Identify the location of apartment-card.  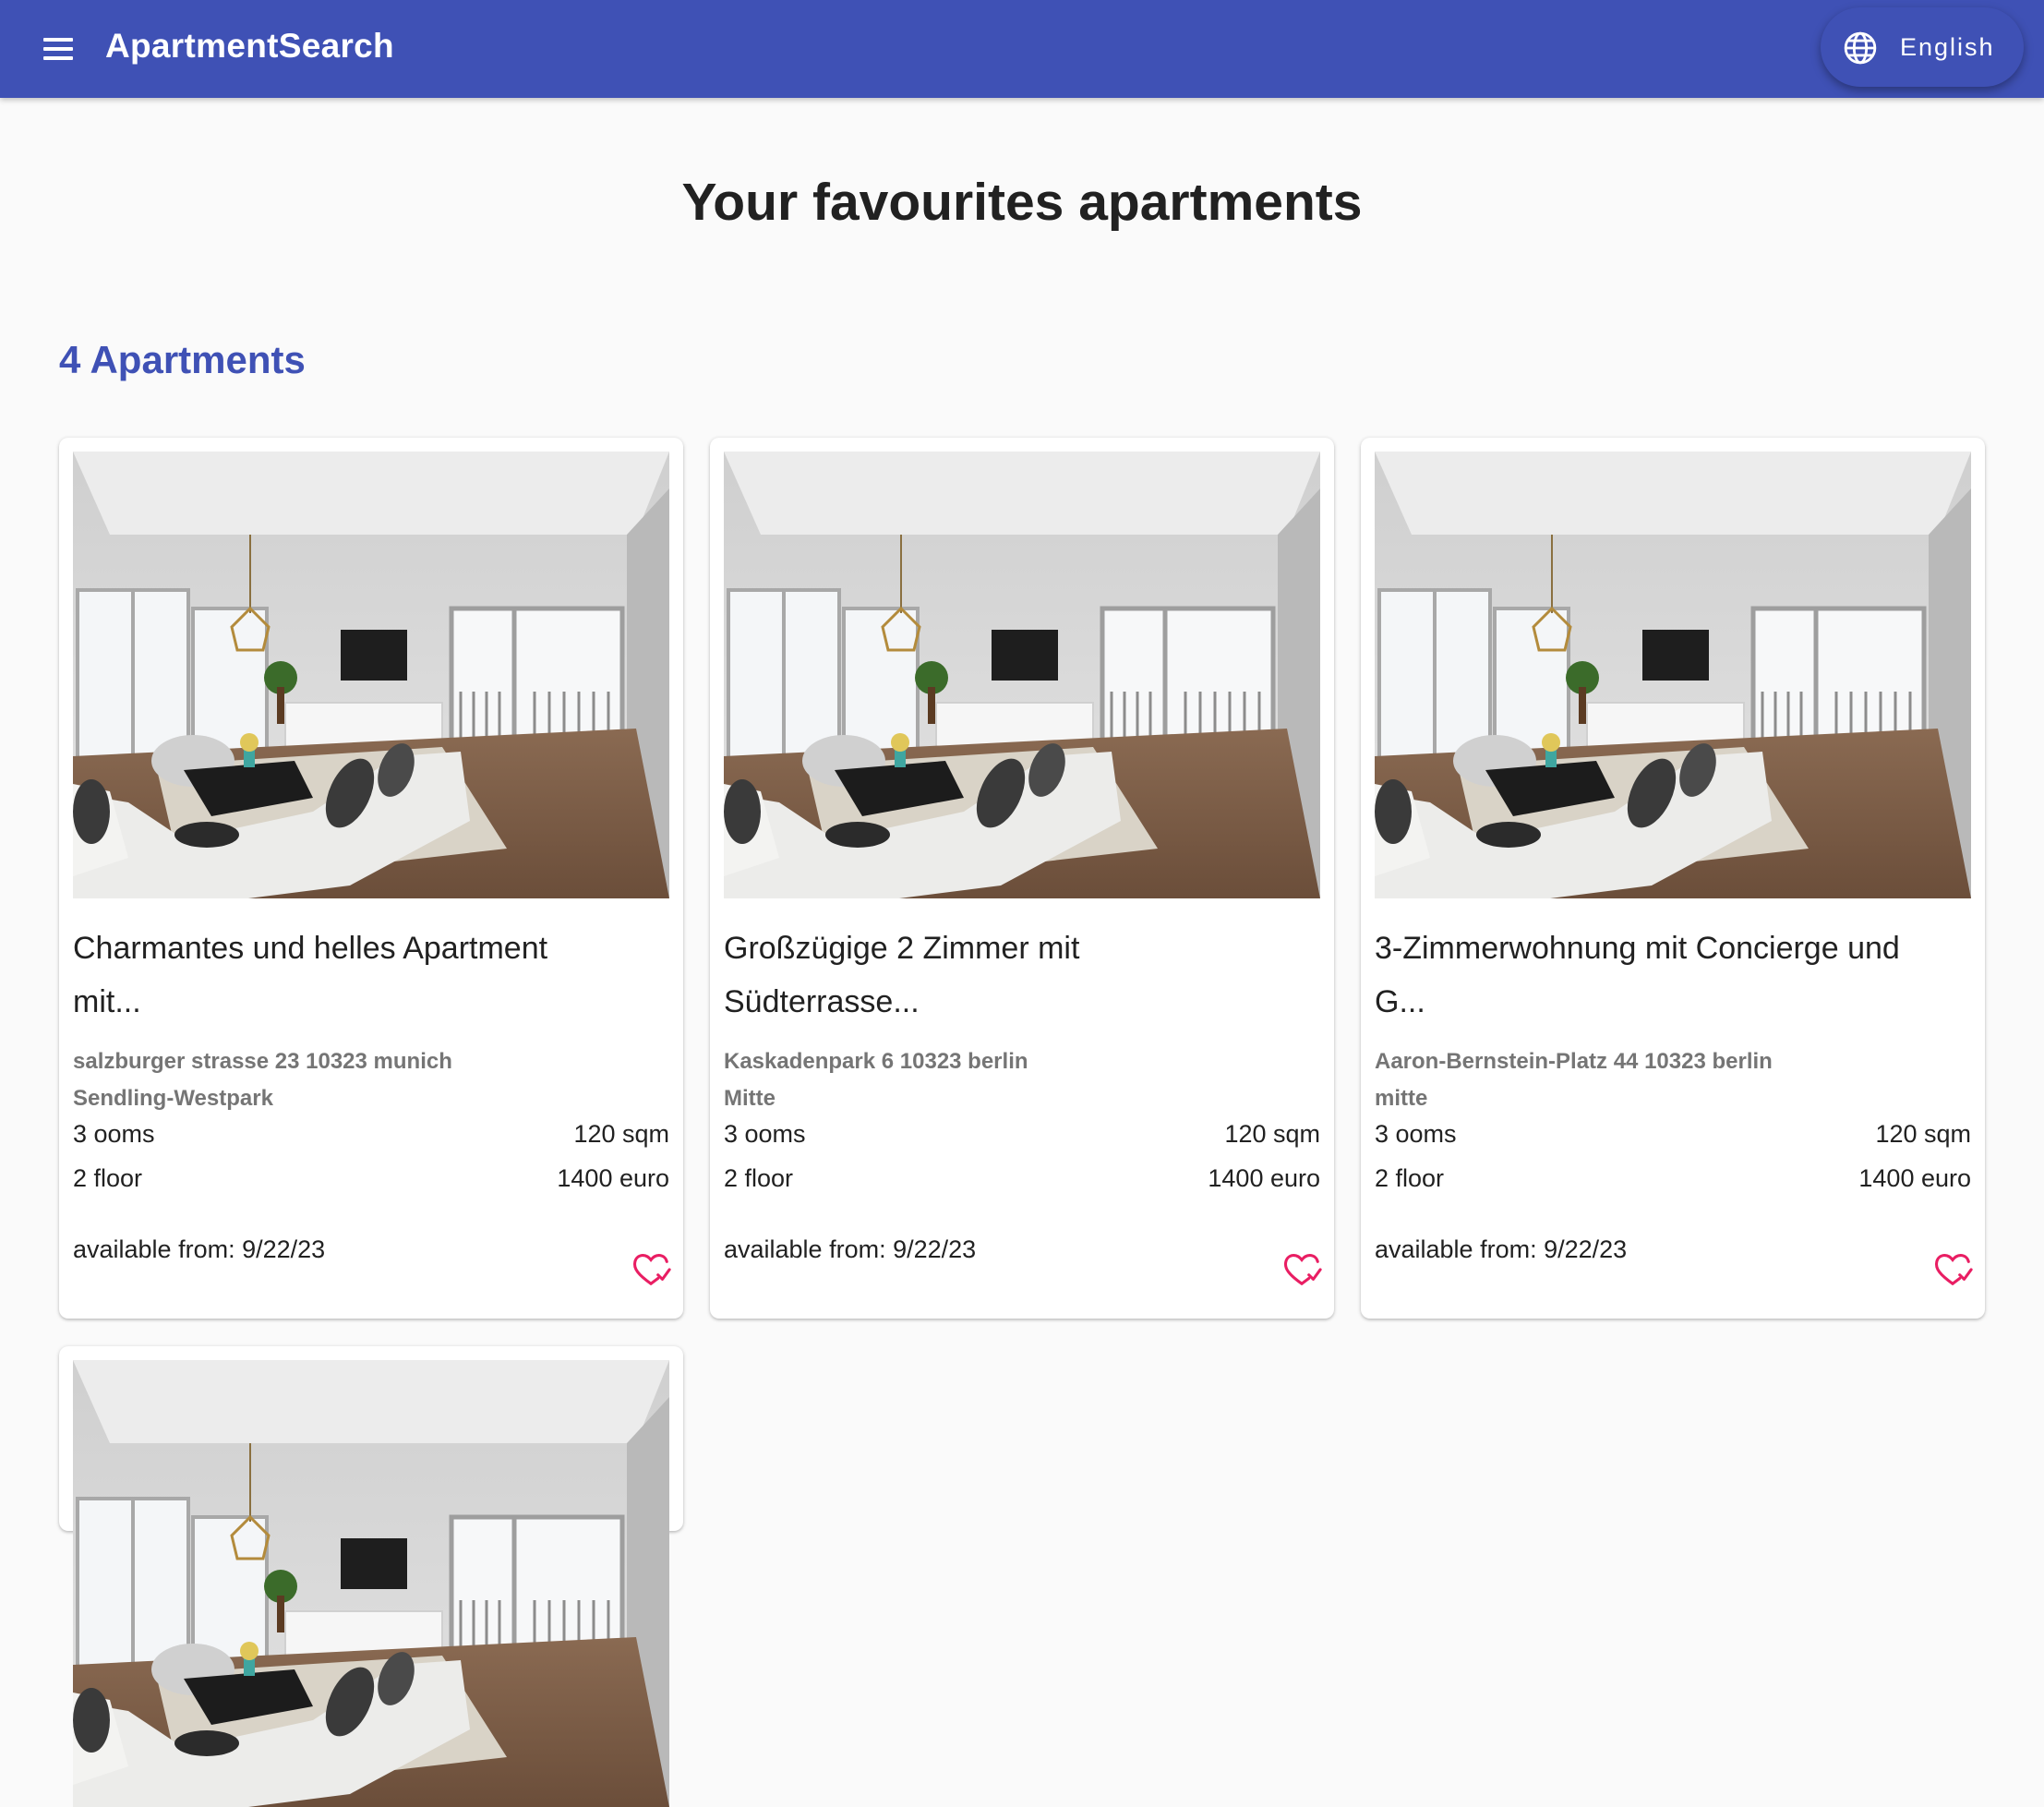
(371, 1576).